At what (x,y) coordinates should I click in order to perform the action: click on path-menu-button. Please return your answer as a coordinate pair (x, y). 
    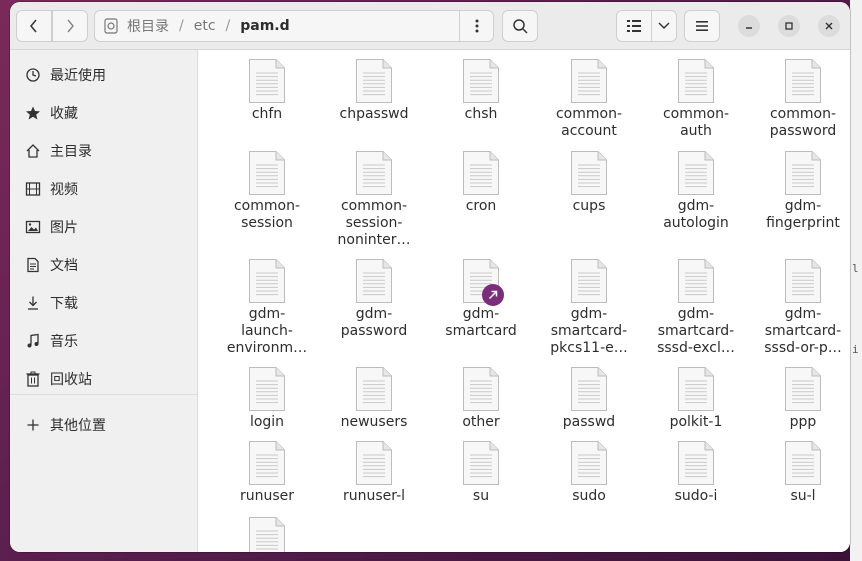
    Looking at the image, I should click on (476, 26).